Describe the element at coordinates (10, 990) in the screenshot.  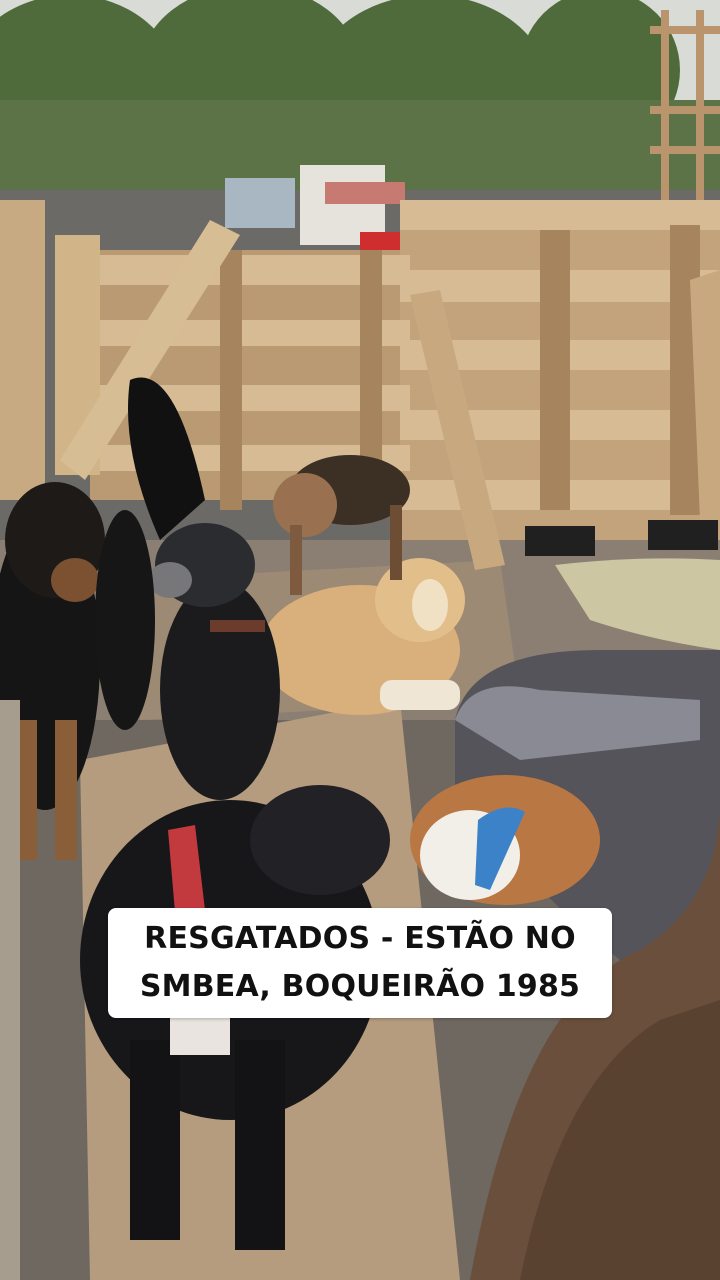
I see `wall-edge` at that location.